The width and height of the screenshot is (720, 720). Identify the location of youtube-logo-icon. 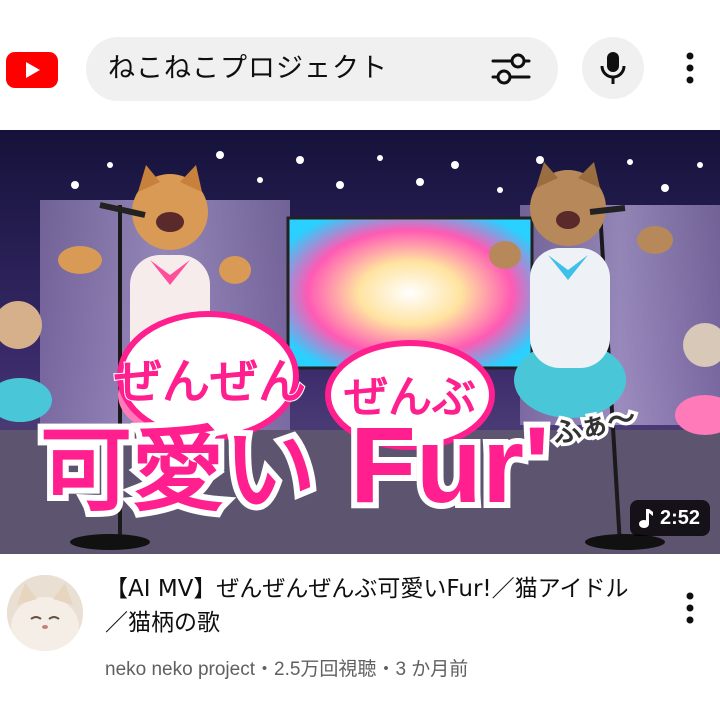
(32, 70).